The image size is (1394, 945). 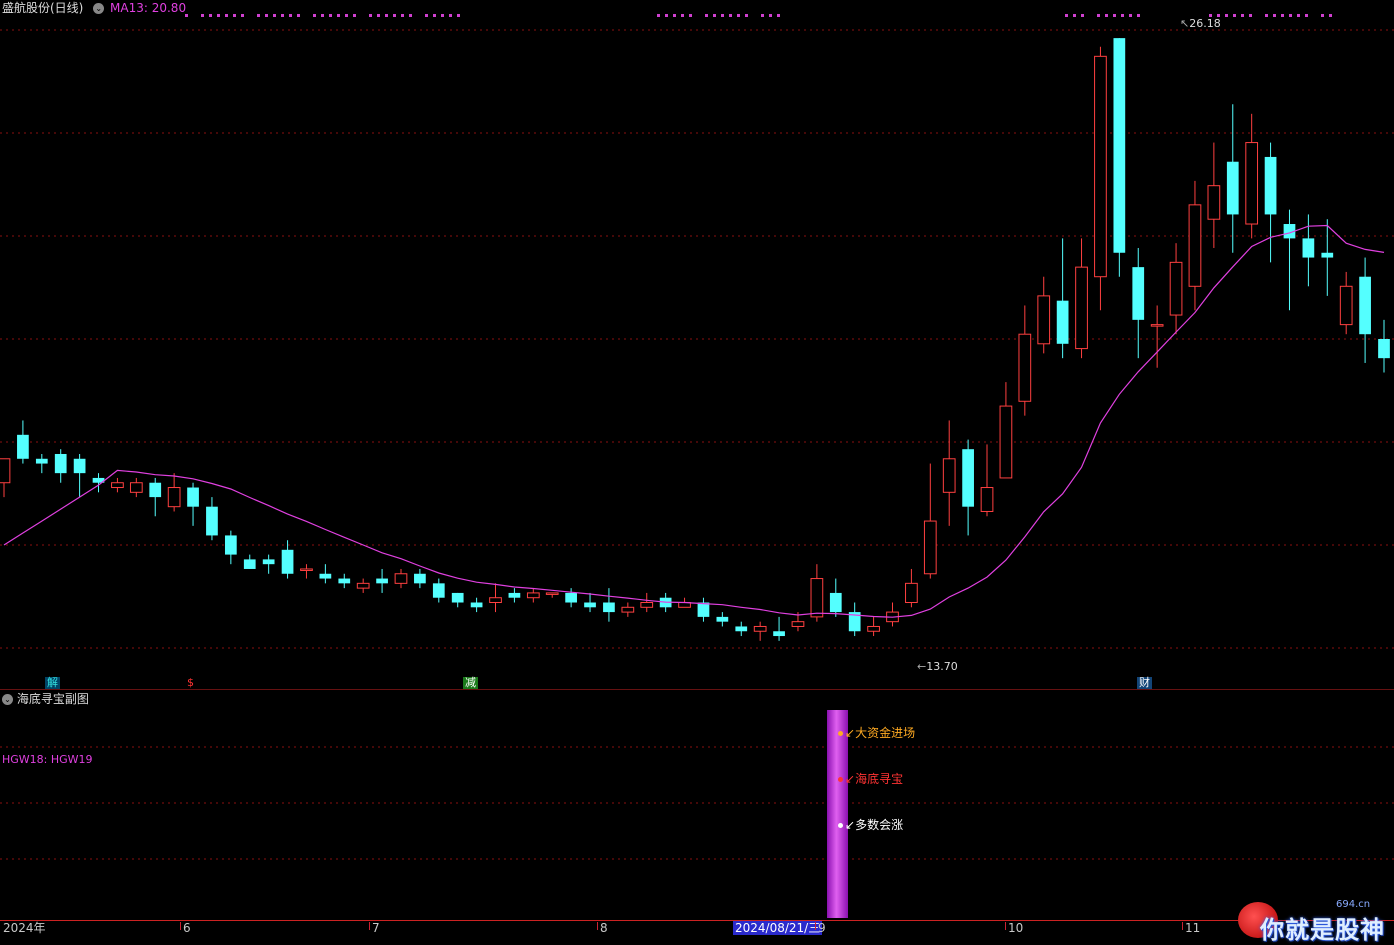 What do you see at coordinates (376, 928) in the screenshot?
I see `x-label-jul: 7` at bounding box center [376, 928].